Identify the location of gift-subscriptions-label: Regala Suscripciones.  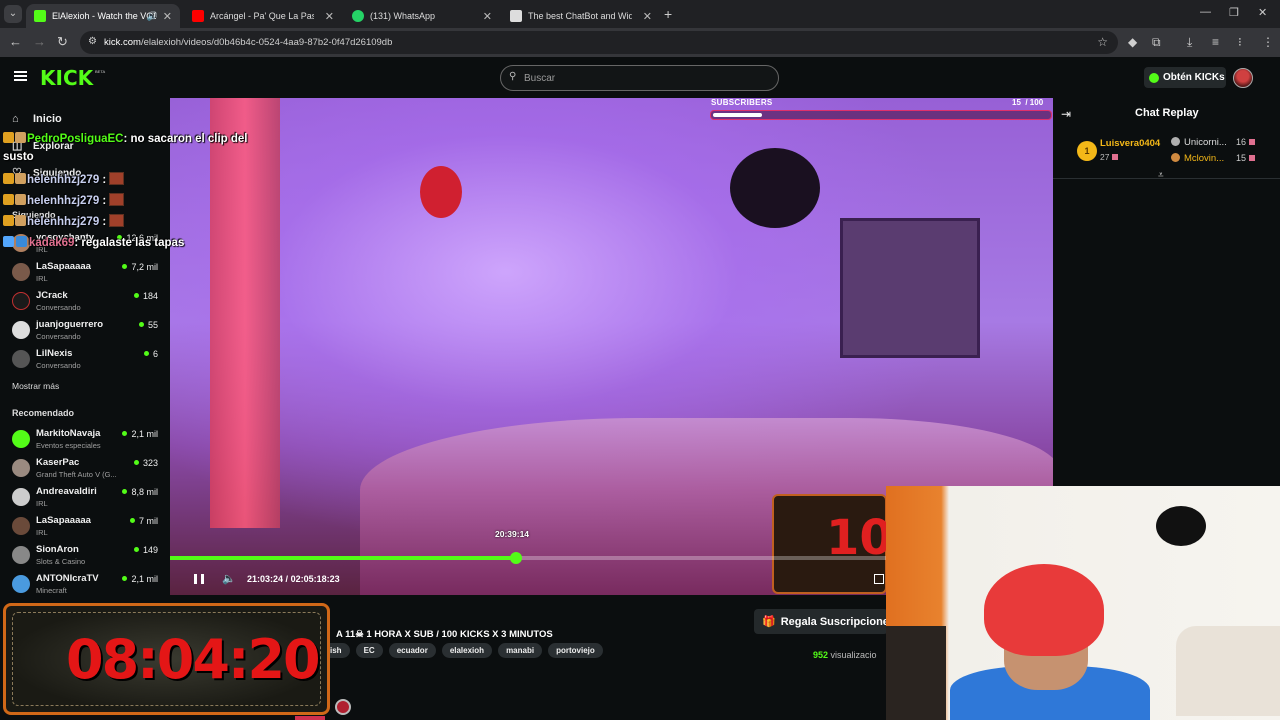
(834, 621).